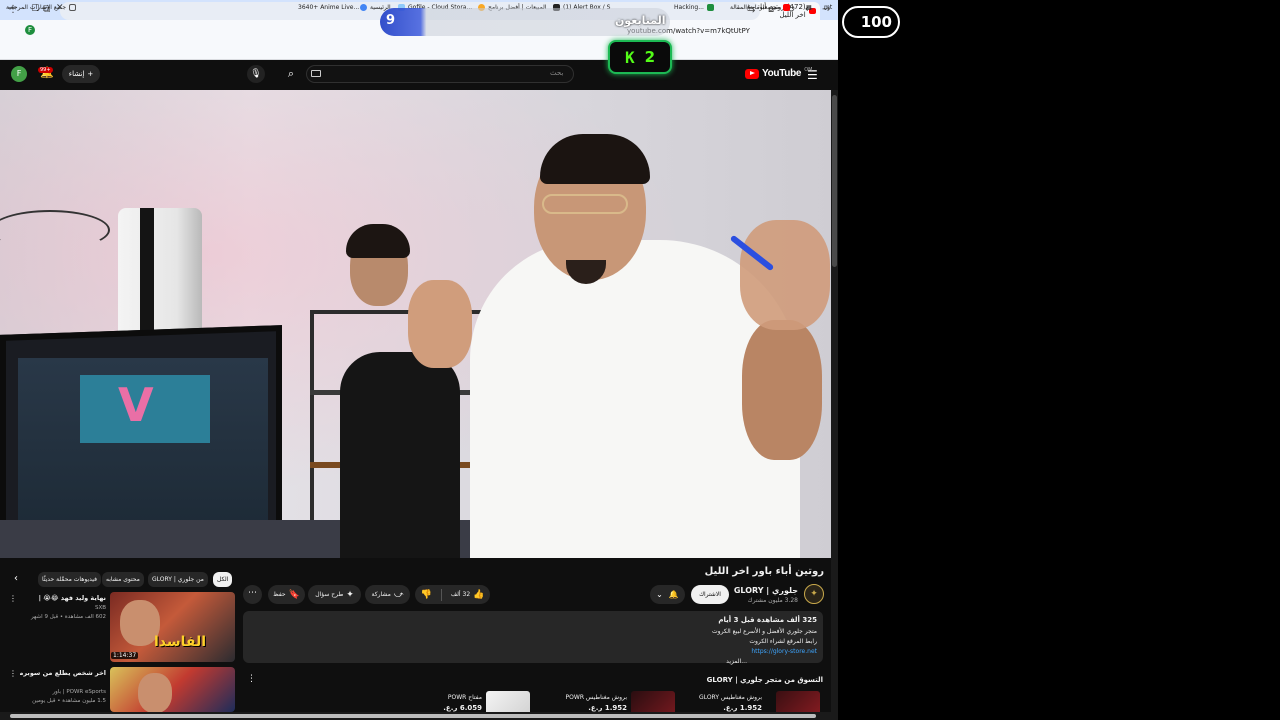  Describe the element at coordinates (814, 594) in the screenshot. I see `channel-avatar: ✦` at that location.